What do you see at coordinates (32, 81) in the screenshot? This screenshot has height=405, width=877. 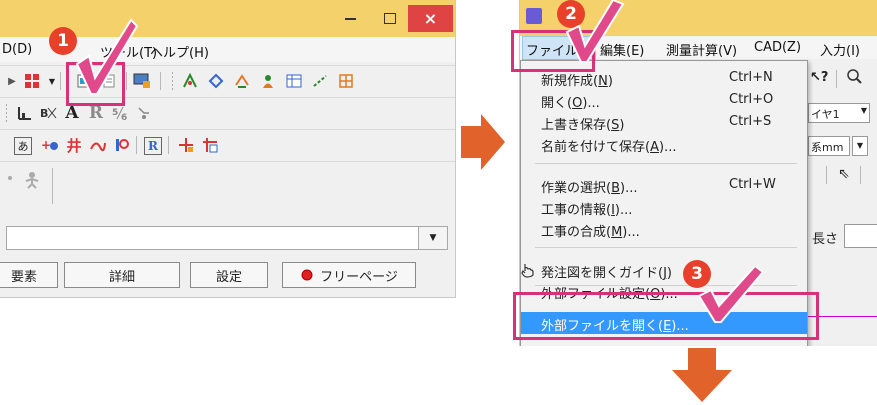 I see `grid-select-icon` at bounding box center [32, 81].